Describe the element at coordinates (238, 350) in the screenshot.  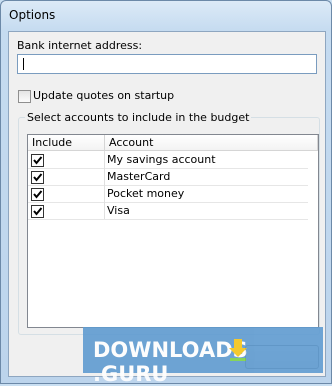
I see `download-arrow-logo-icon` at that location.